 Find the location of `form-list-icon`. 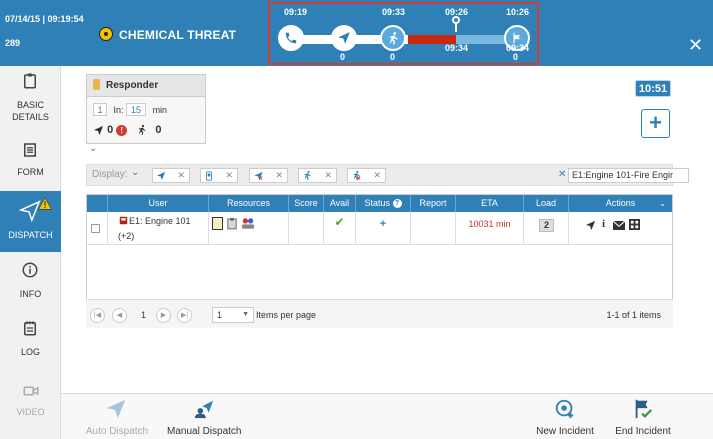

form-list-icon is located at coordinates (30, 150).